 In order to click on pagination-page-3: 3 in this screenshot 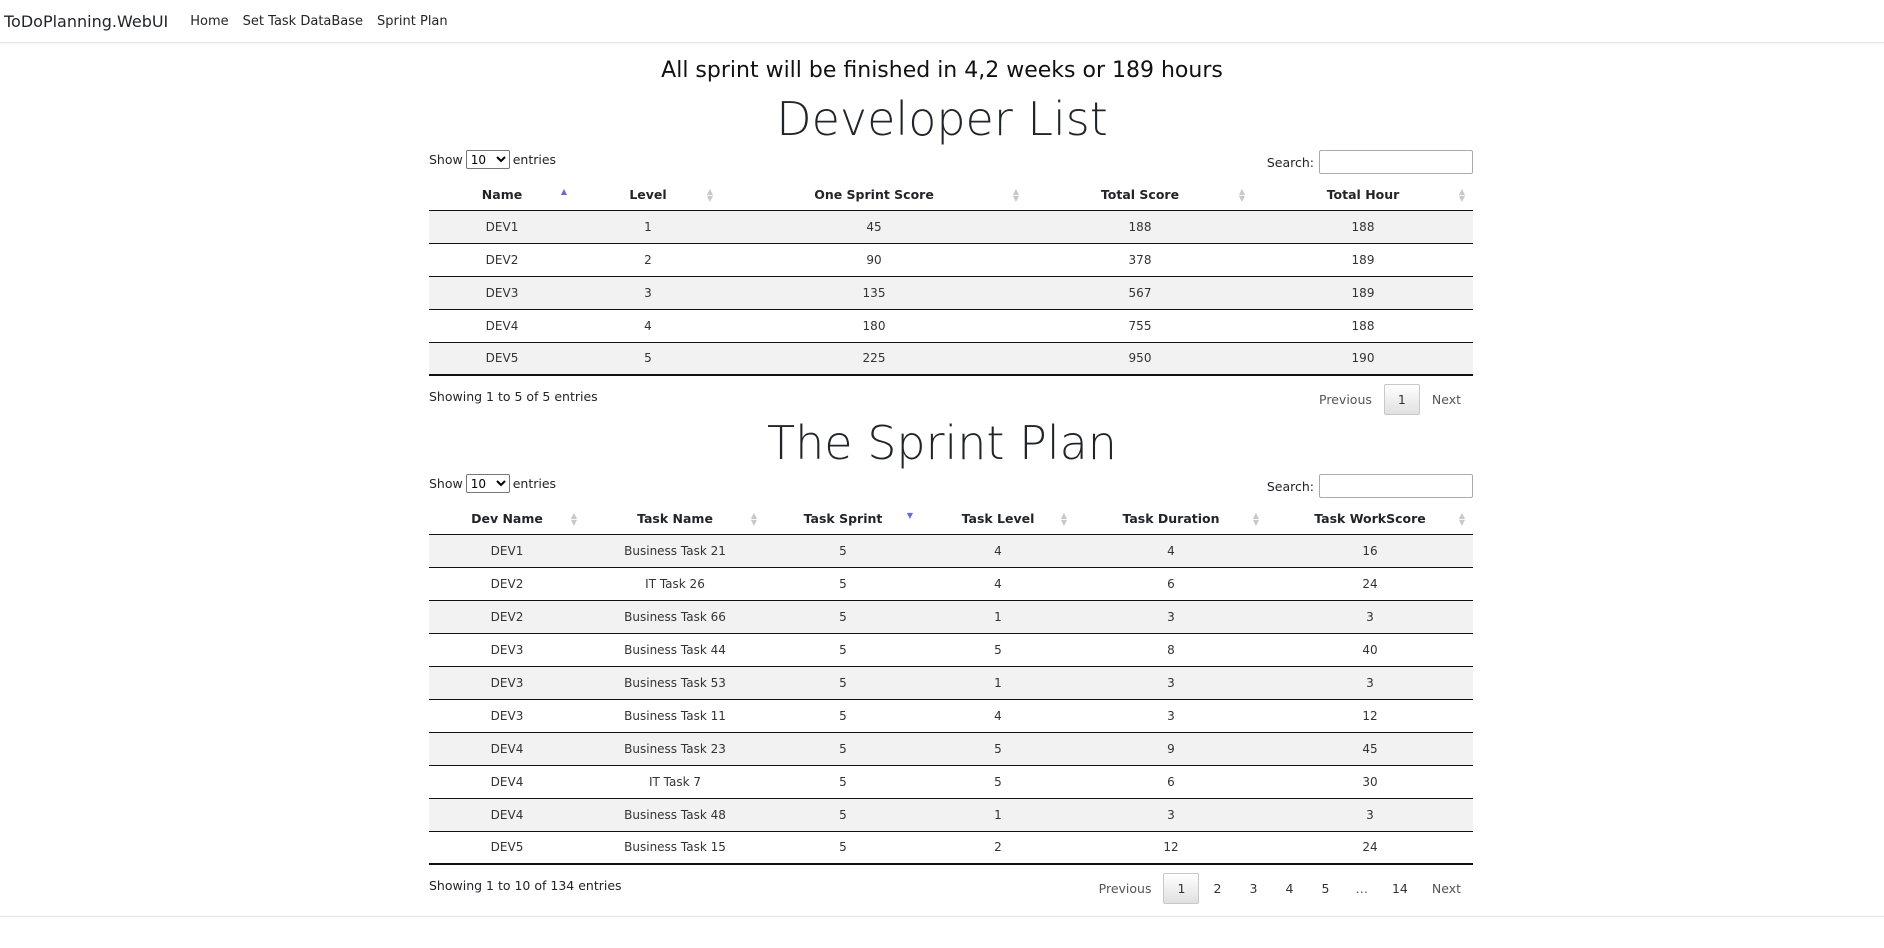, I will do `click(1253, 888)`.